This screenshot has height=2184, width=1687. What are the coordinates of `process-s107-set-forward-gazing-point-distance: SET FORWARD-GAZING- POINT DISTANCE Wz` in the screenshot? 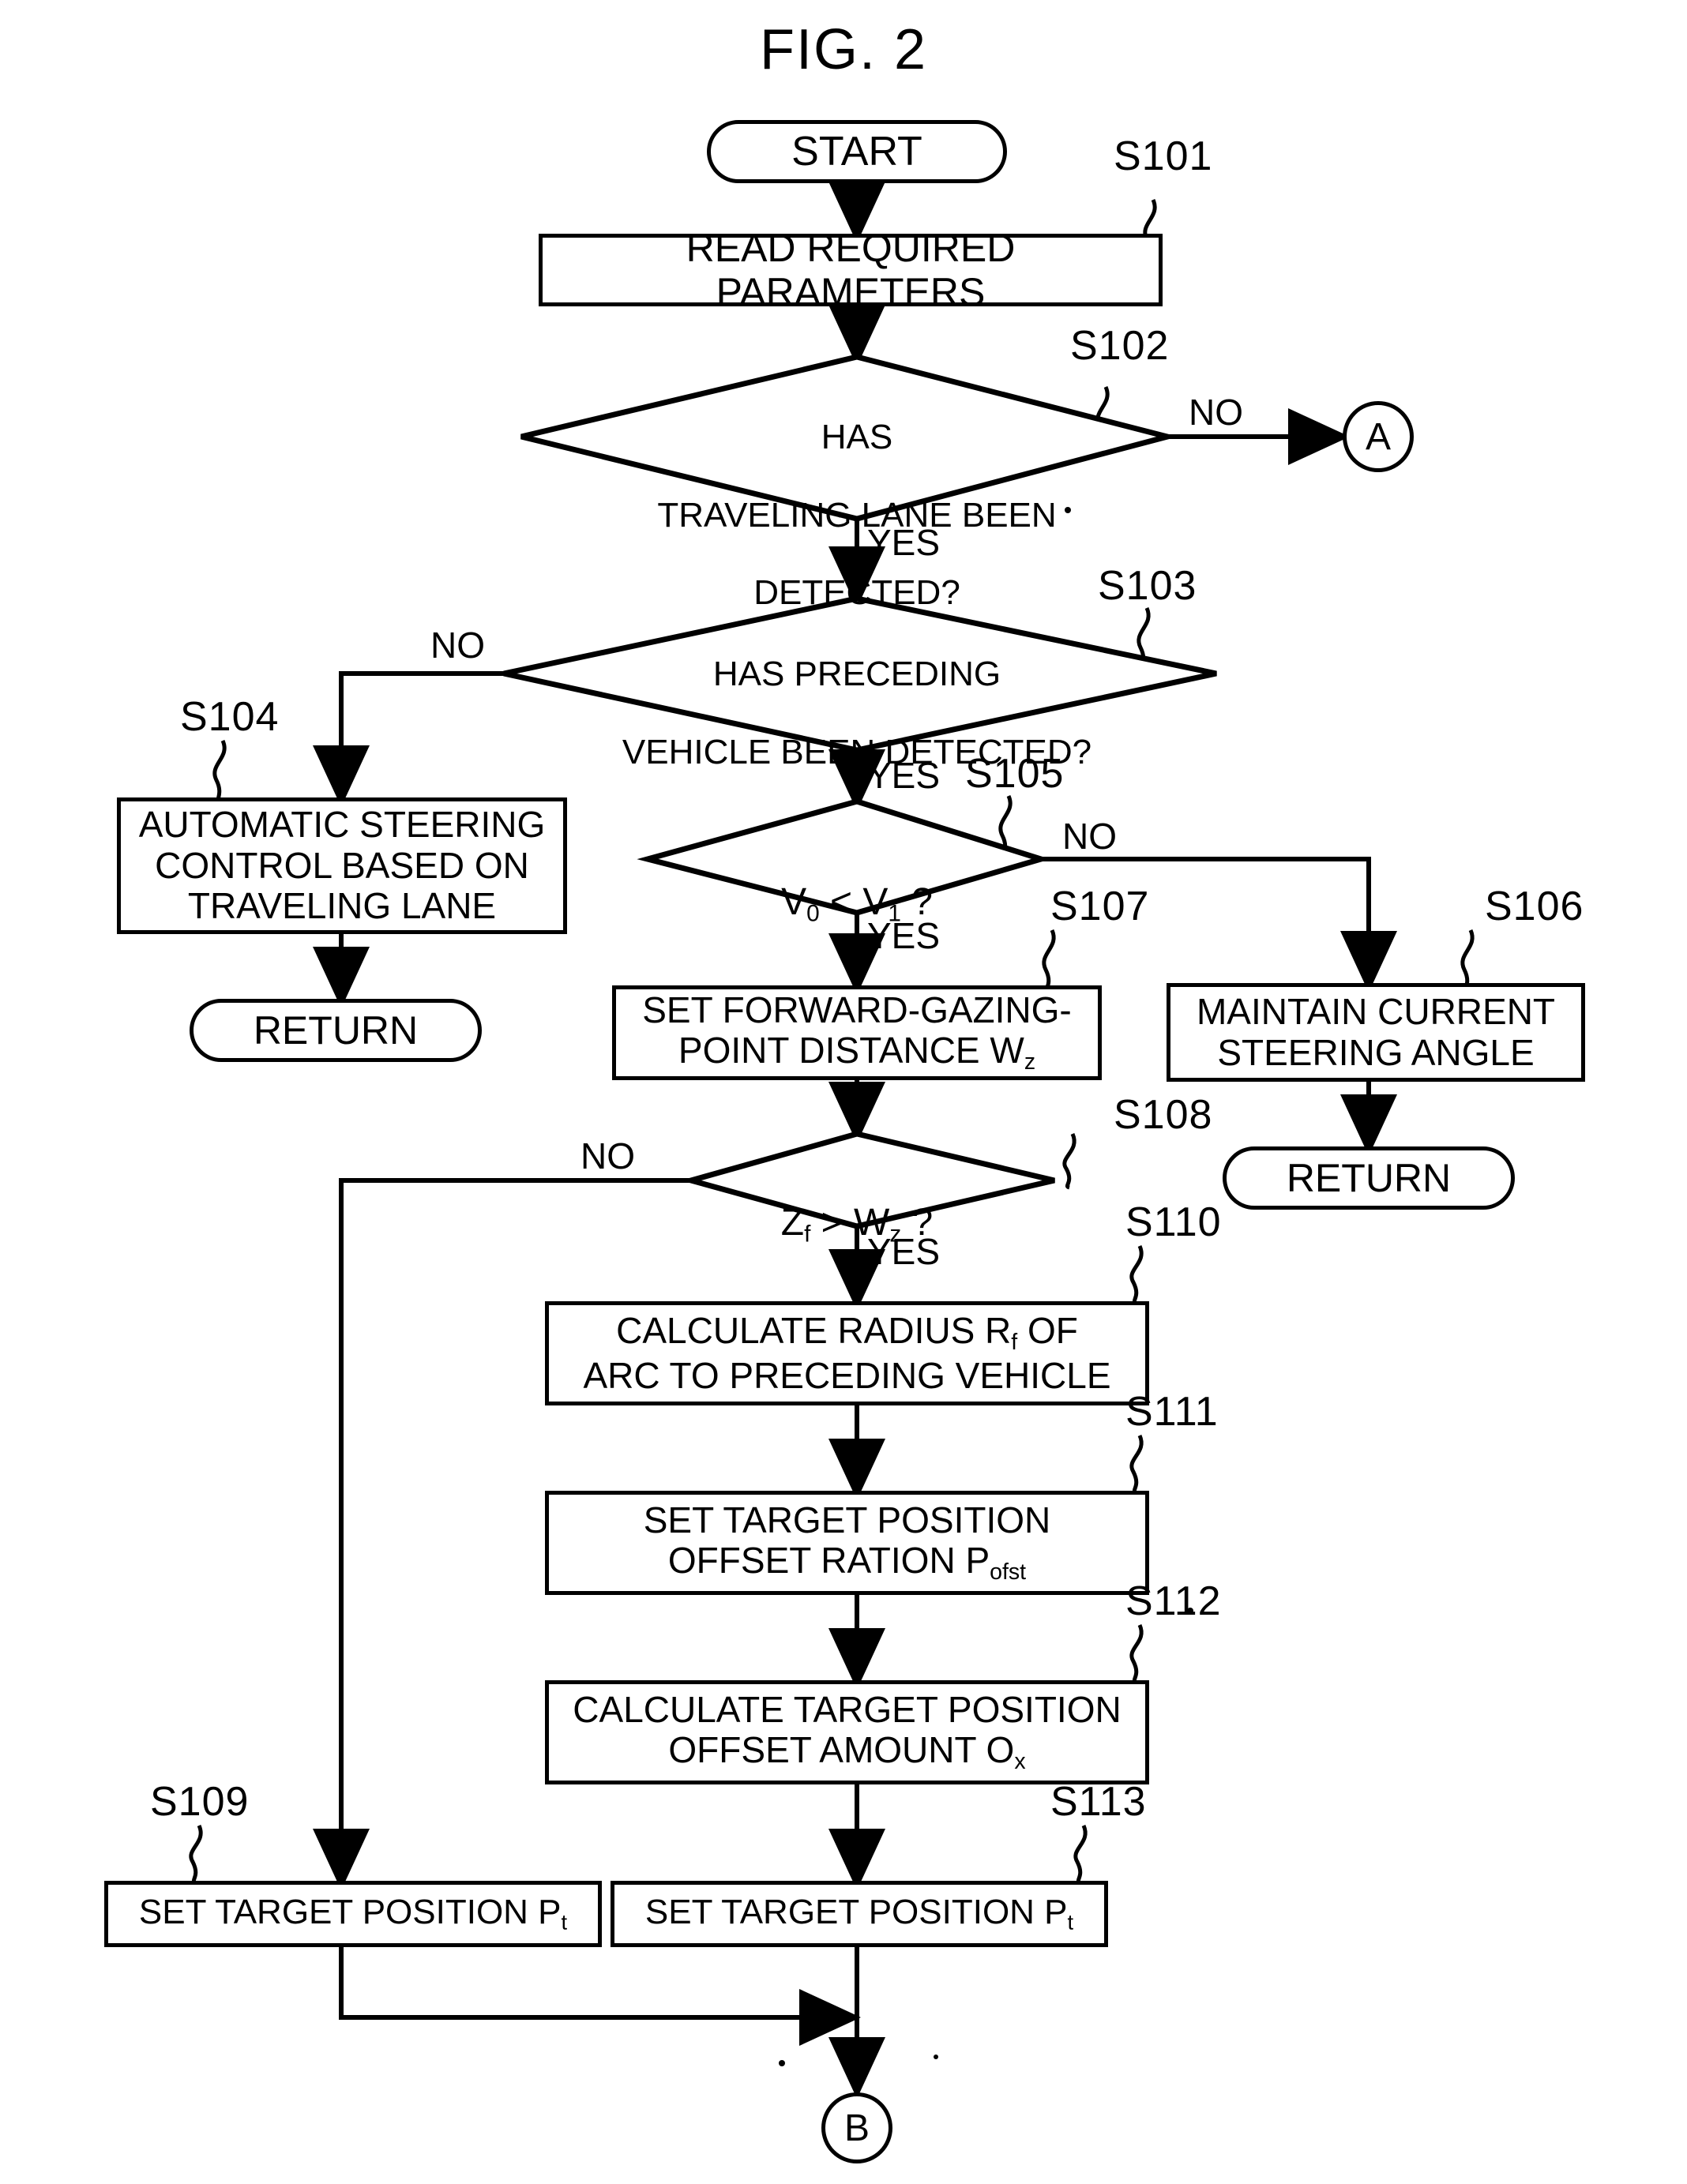 It's located at (857, 1032).